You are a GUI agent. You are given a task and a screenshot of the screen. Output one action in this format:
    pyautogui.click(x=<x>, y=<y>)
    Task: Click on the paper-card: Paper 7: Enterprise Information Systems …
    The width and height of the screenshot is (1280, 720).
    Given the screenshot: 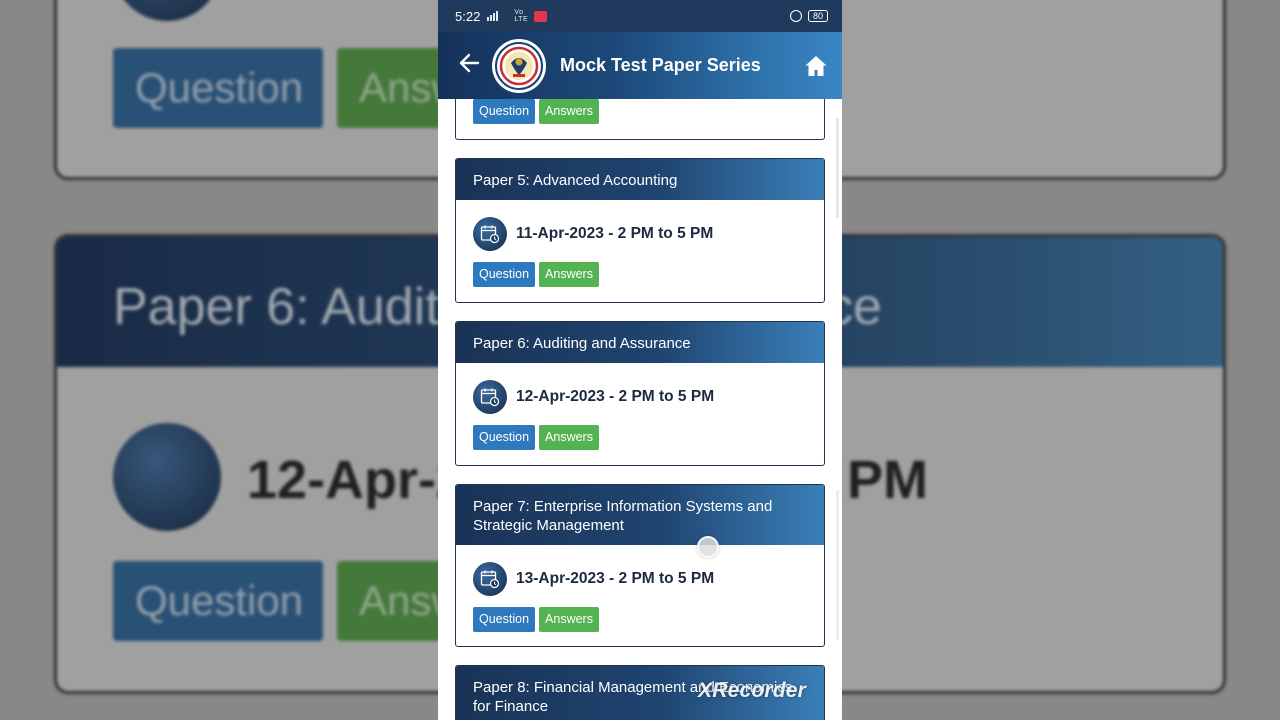 What is the action you would take?
    pyautogui.click(x=640, y=565)
    